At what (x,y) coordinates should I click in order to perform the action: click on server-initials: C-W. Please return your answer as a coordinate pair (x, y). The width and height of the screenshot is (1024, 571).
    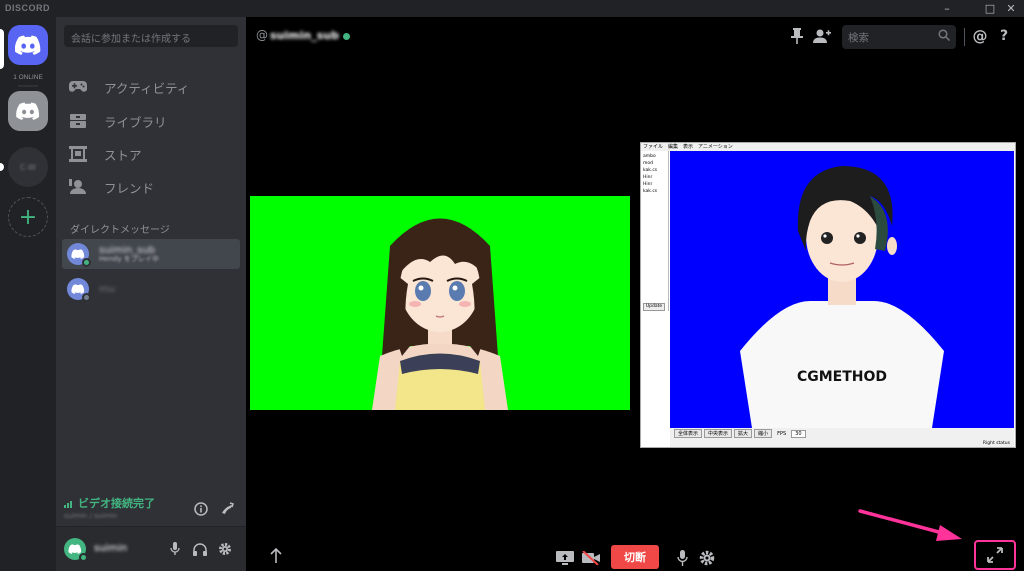
    Looking at the image, I should click on (28, 167).